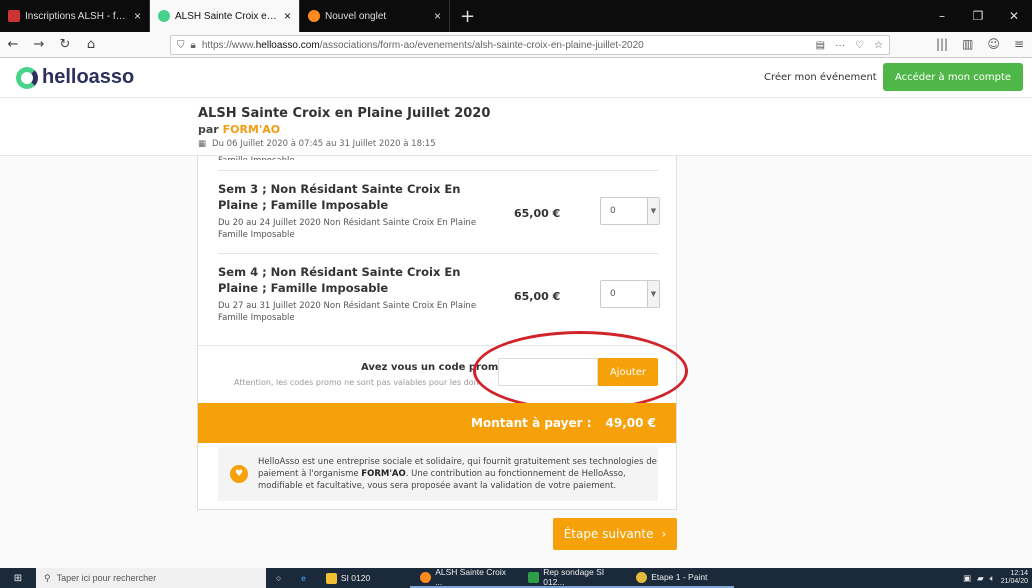 The width and height of the screenshot is (1032, 588). What do you see at coordinates (467, 16) in the screenshot?
I see `new-tab-icon: +` at bounding box center [467, 16].